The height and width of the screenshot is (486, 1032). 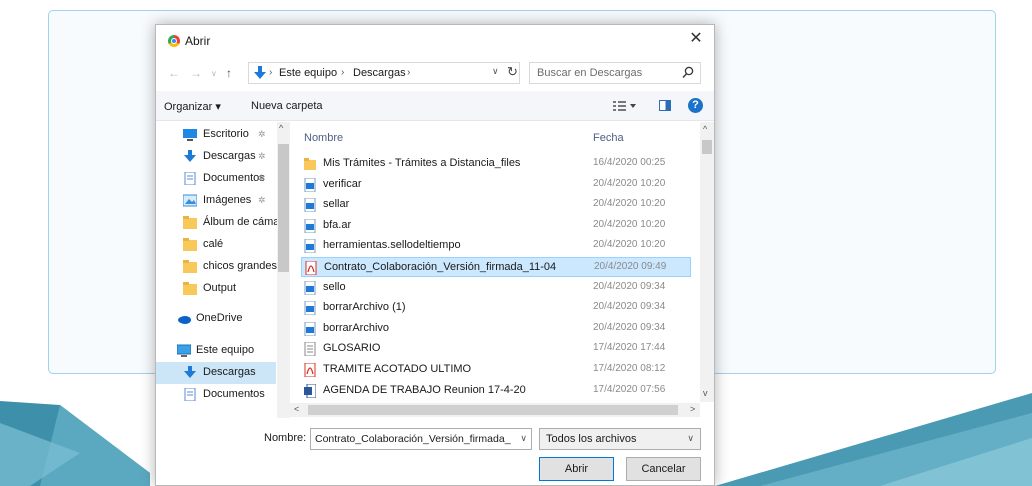 What do you see at coordinates (296, 409) in the screenshot?
I see `scroll-left-icon: <` at bounding box center [296, 409].